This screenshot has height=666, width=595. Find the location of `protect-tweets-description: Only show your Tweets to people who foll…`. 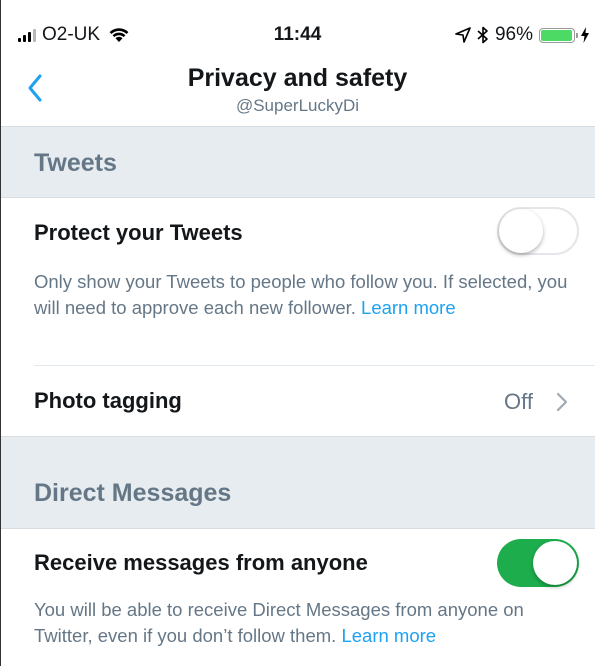

protect-tweets-description: Only show your Tweets to people who foll… is located at coordinates (304, 295).